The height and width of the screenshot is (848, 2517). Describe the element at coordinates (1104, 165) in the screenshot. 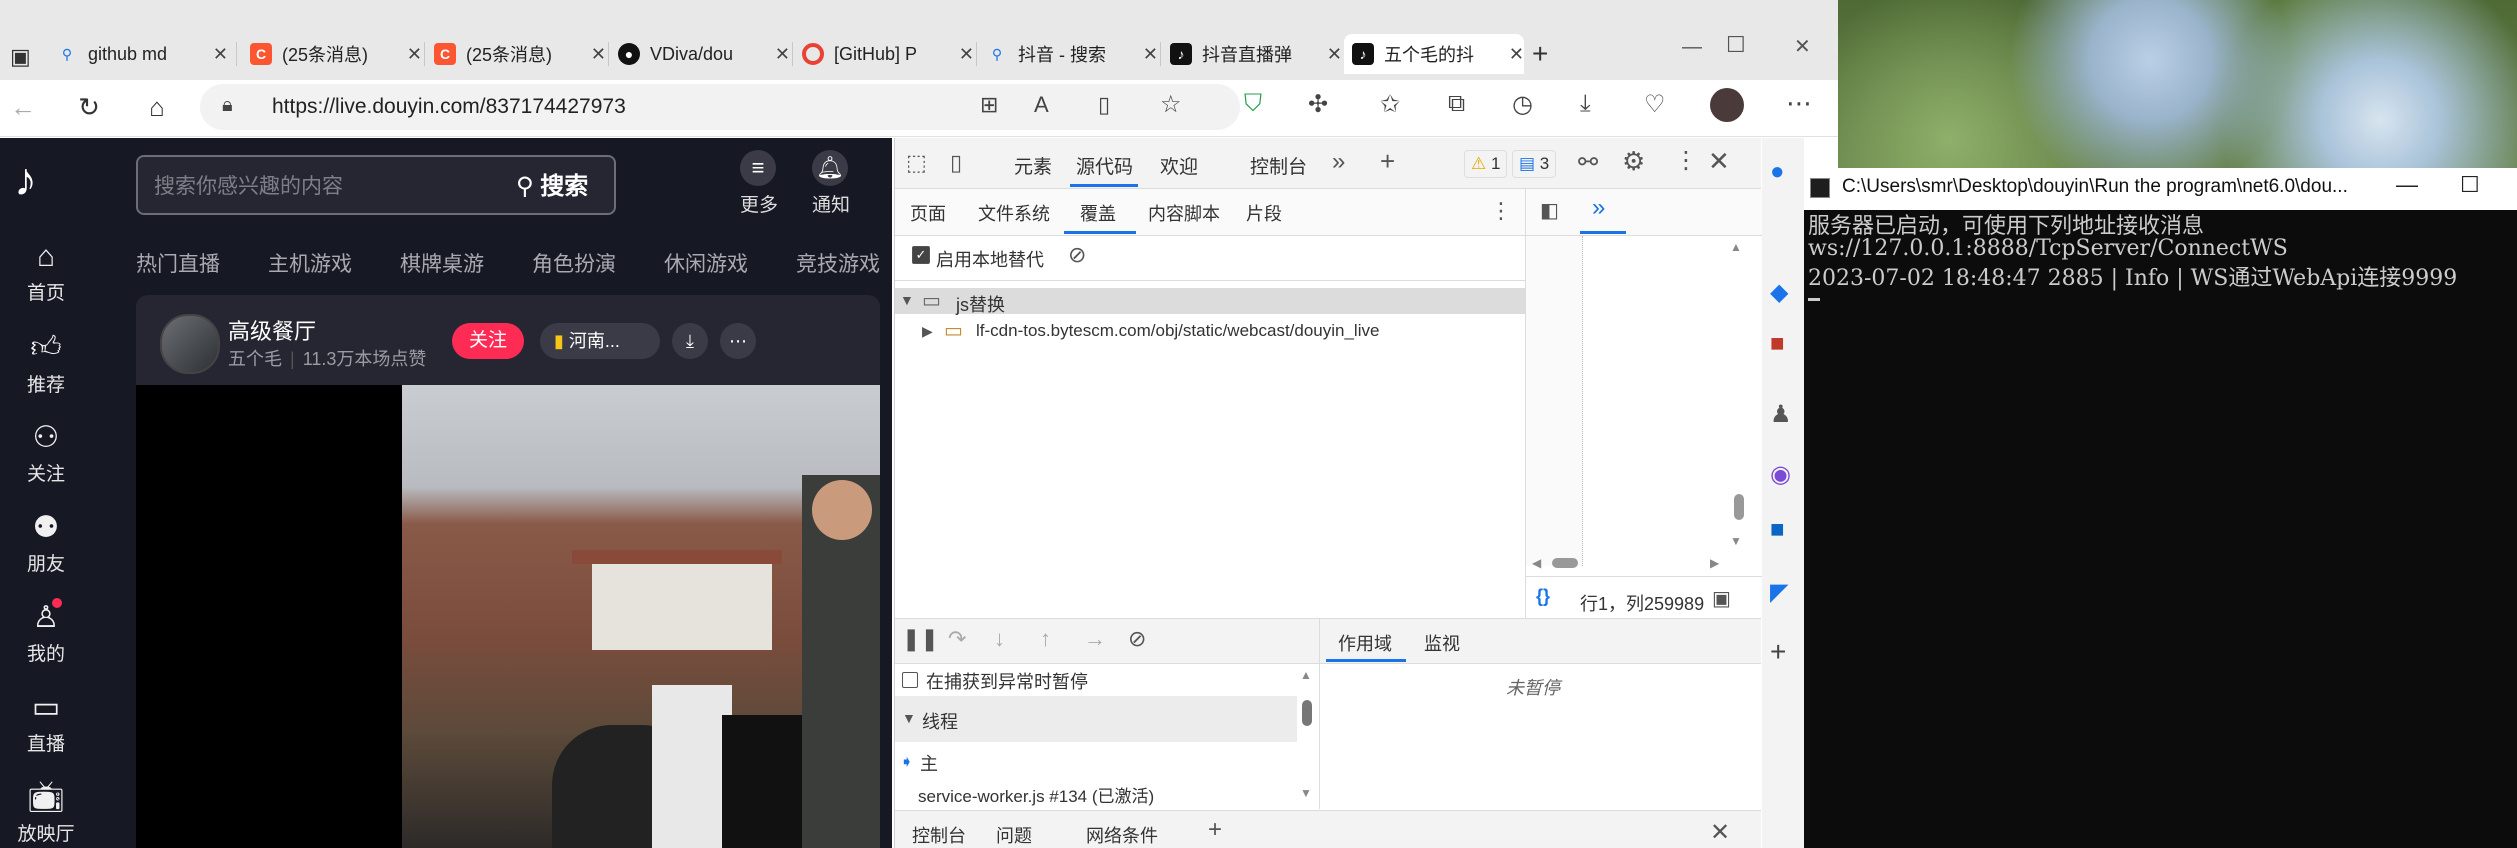

I see `tab-sources: 源代码` at that location.